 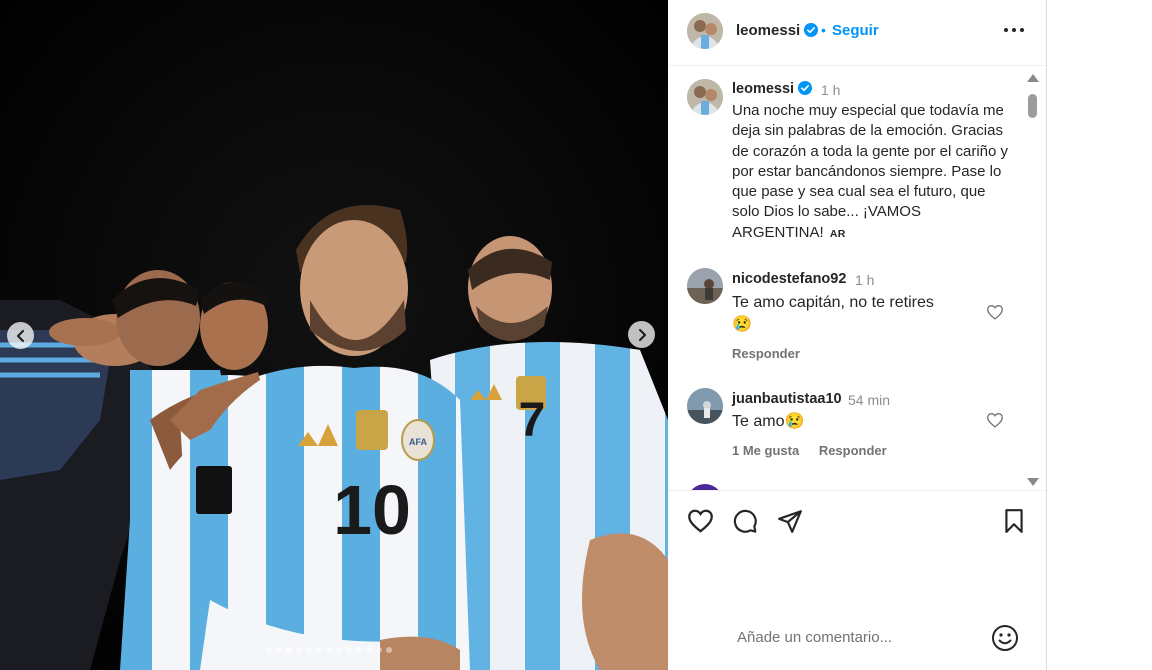 What do you see at coordinates (777, 30) in the screenshot?
I see `author-username: leomessi` at bounding box center [777, 30].